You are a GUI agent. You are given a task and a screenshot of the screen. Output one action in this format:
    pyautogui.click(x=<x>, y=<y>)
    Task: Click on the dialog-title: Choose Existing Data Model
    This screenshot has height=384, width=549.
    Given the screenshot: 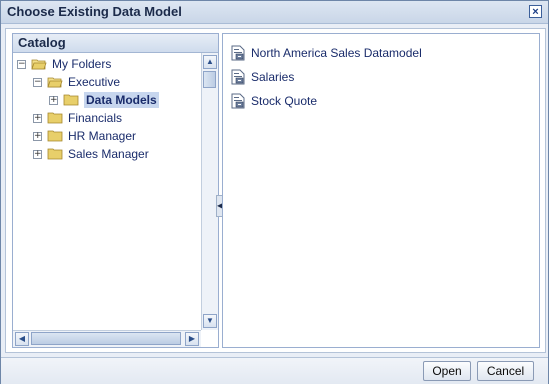 What is the action you would take?
    pyautogui.click(x=94, y=11)
    